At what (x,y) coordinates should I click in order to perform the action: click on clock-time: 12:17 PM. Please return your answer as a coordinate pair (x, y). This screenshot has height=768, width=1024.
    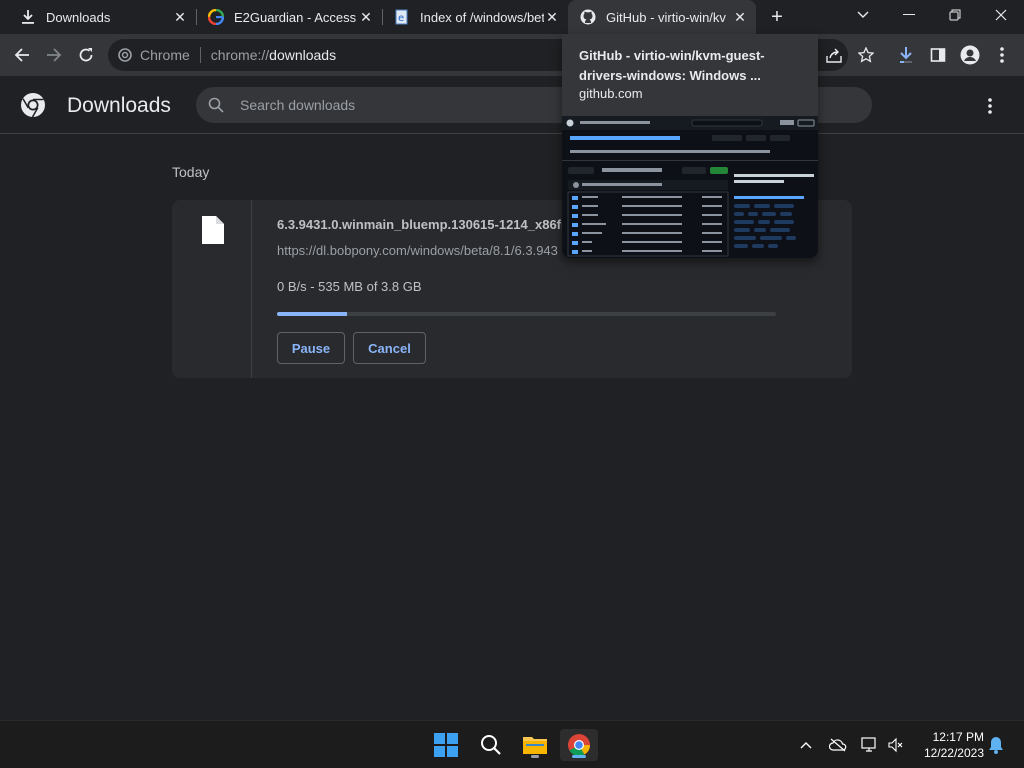
    Looking at the image, I should click on (958, 737).